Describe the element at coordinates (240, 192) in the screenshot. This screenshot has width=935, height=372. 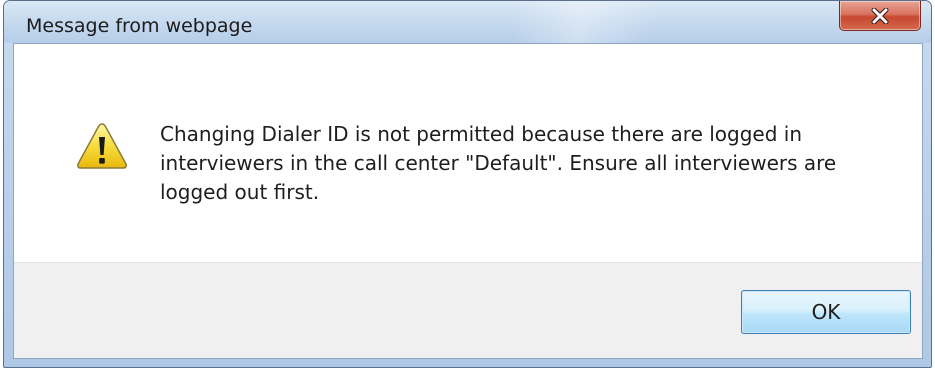
I see `message-line: logged out first.` at that location.